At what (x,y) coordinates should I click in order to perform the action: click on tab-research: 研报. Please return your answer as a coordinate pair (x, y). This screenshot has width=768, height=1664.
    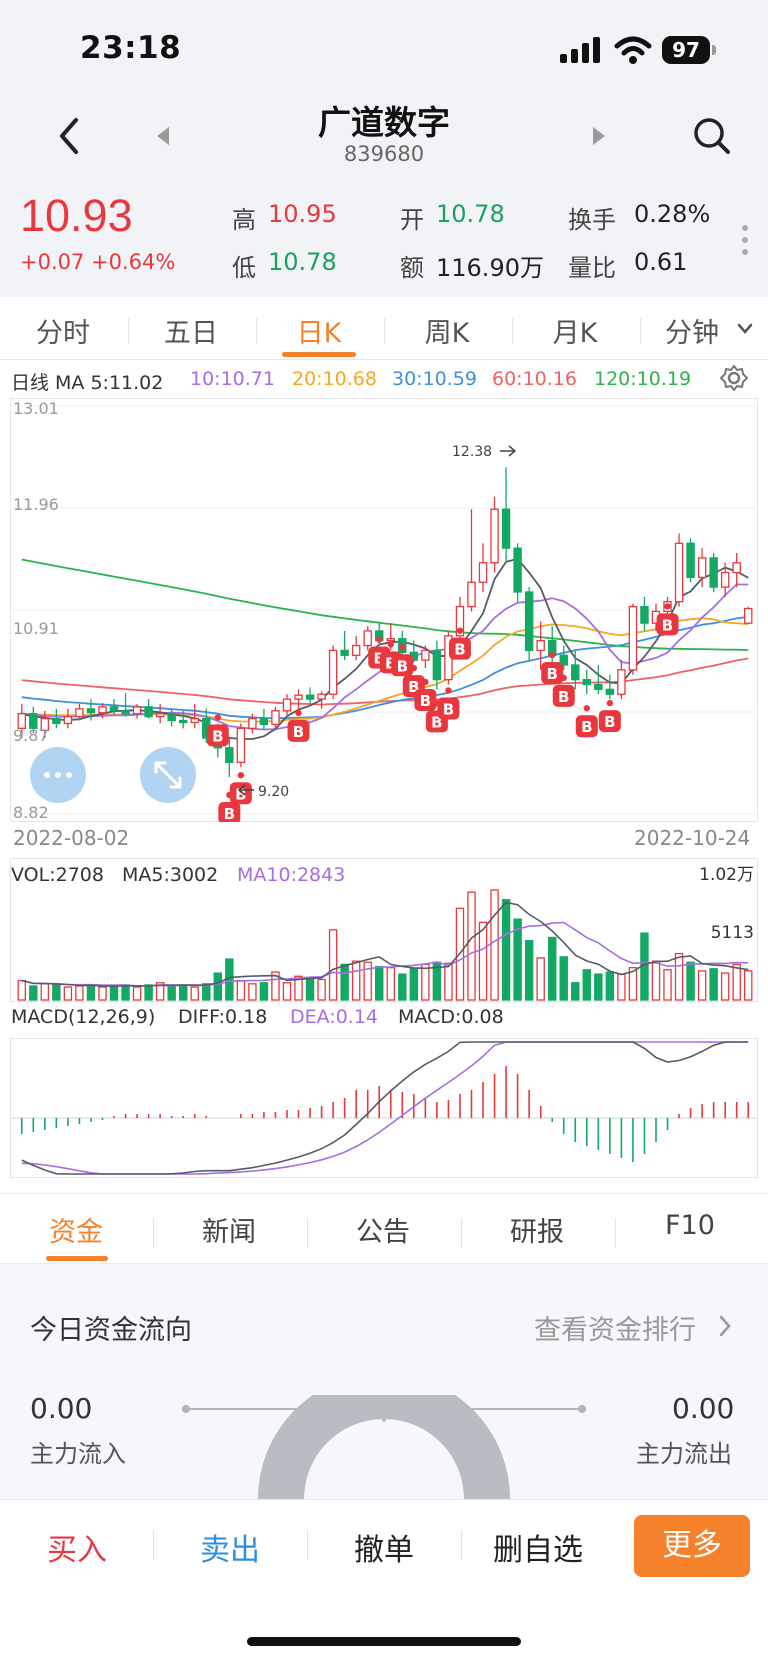
    Looking at the image, I should click on (537, 1229).